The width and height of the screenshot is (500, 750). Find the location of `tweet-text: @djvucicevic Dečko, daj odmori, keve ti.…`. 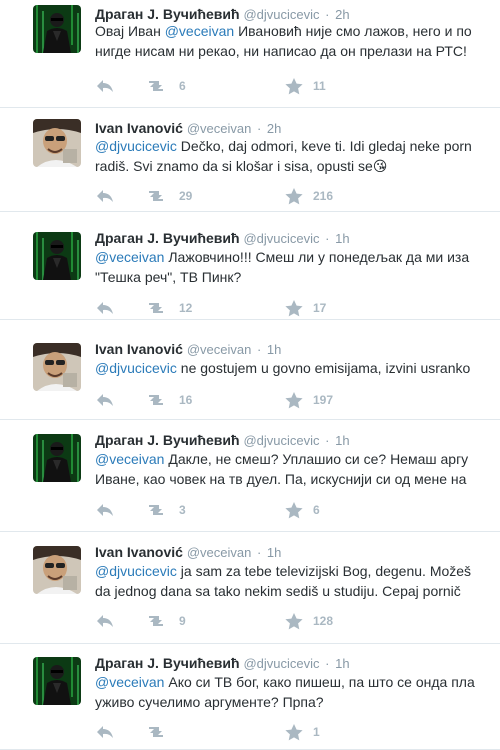

tweet-text: @djvucicevic Dečko, daj odmori, keve ti.… is located at coordinates (297, 156).